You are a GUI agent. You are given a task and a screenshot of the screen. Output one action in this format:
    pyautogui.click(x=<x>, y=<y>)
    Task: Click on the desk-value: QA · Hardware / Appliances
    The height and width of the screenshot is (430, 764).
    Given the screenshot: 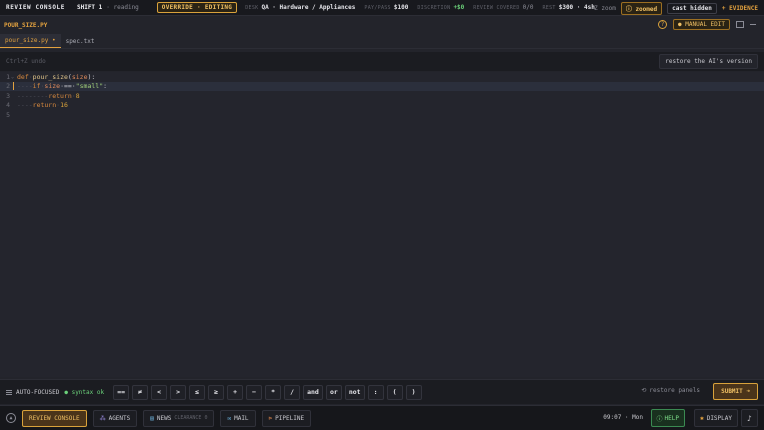 What is the action you would take?
    pyautogui.click(x=308, y=7)
    